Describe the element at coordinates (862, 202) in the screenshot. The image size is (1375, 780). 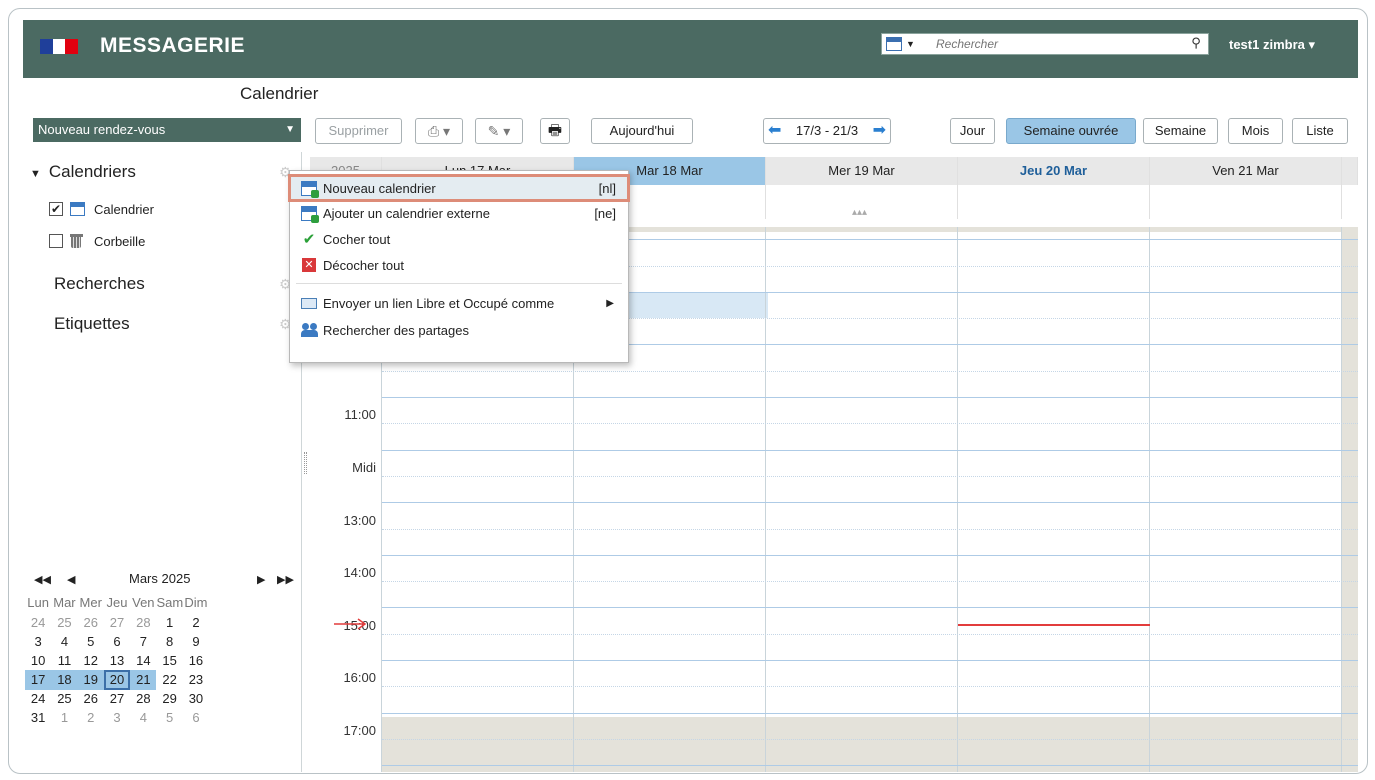
I see `allday-cell: ▴▴▴` at that location.